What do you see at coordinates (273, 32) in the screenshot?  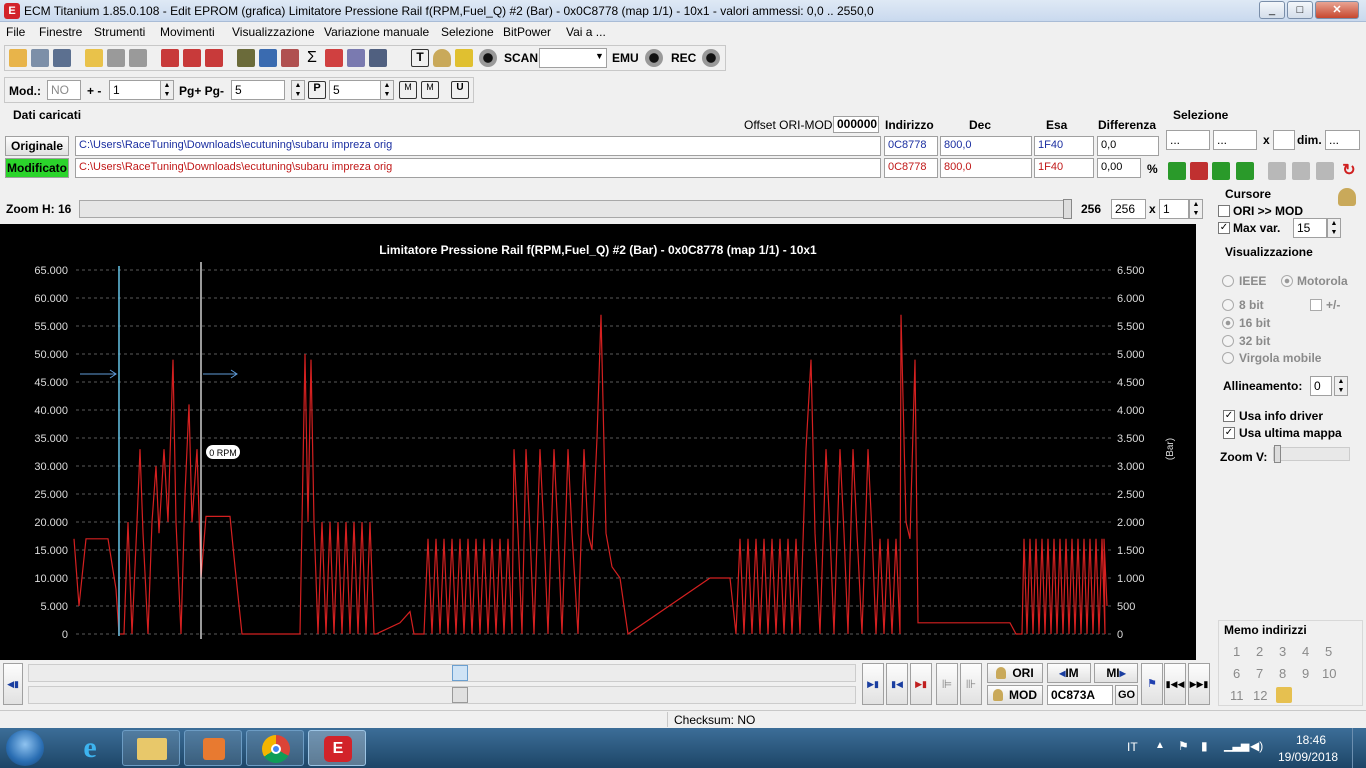 I see `menu-visualizzazione: Visualizzazione` at bounding box center [273, 32].